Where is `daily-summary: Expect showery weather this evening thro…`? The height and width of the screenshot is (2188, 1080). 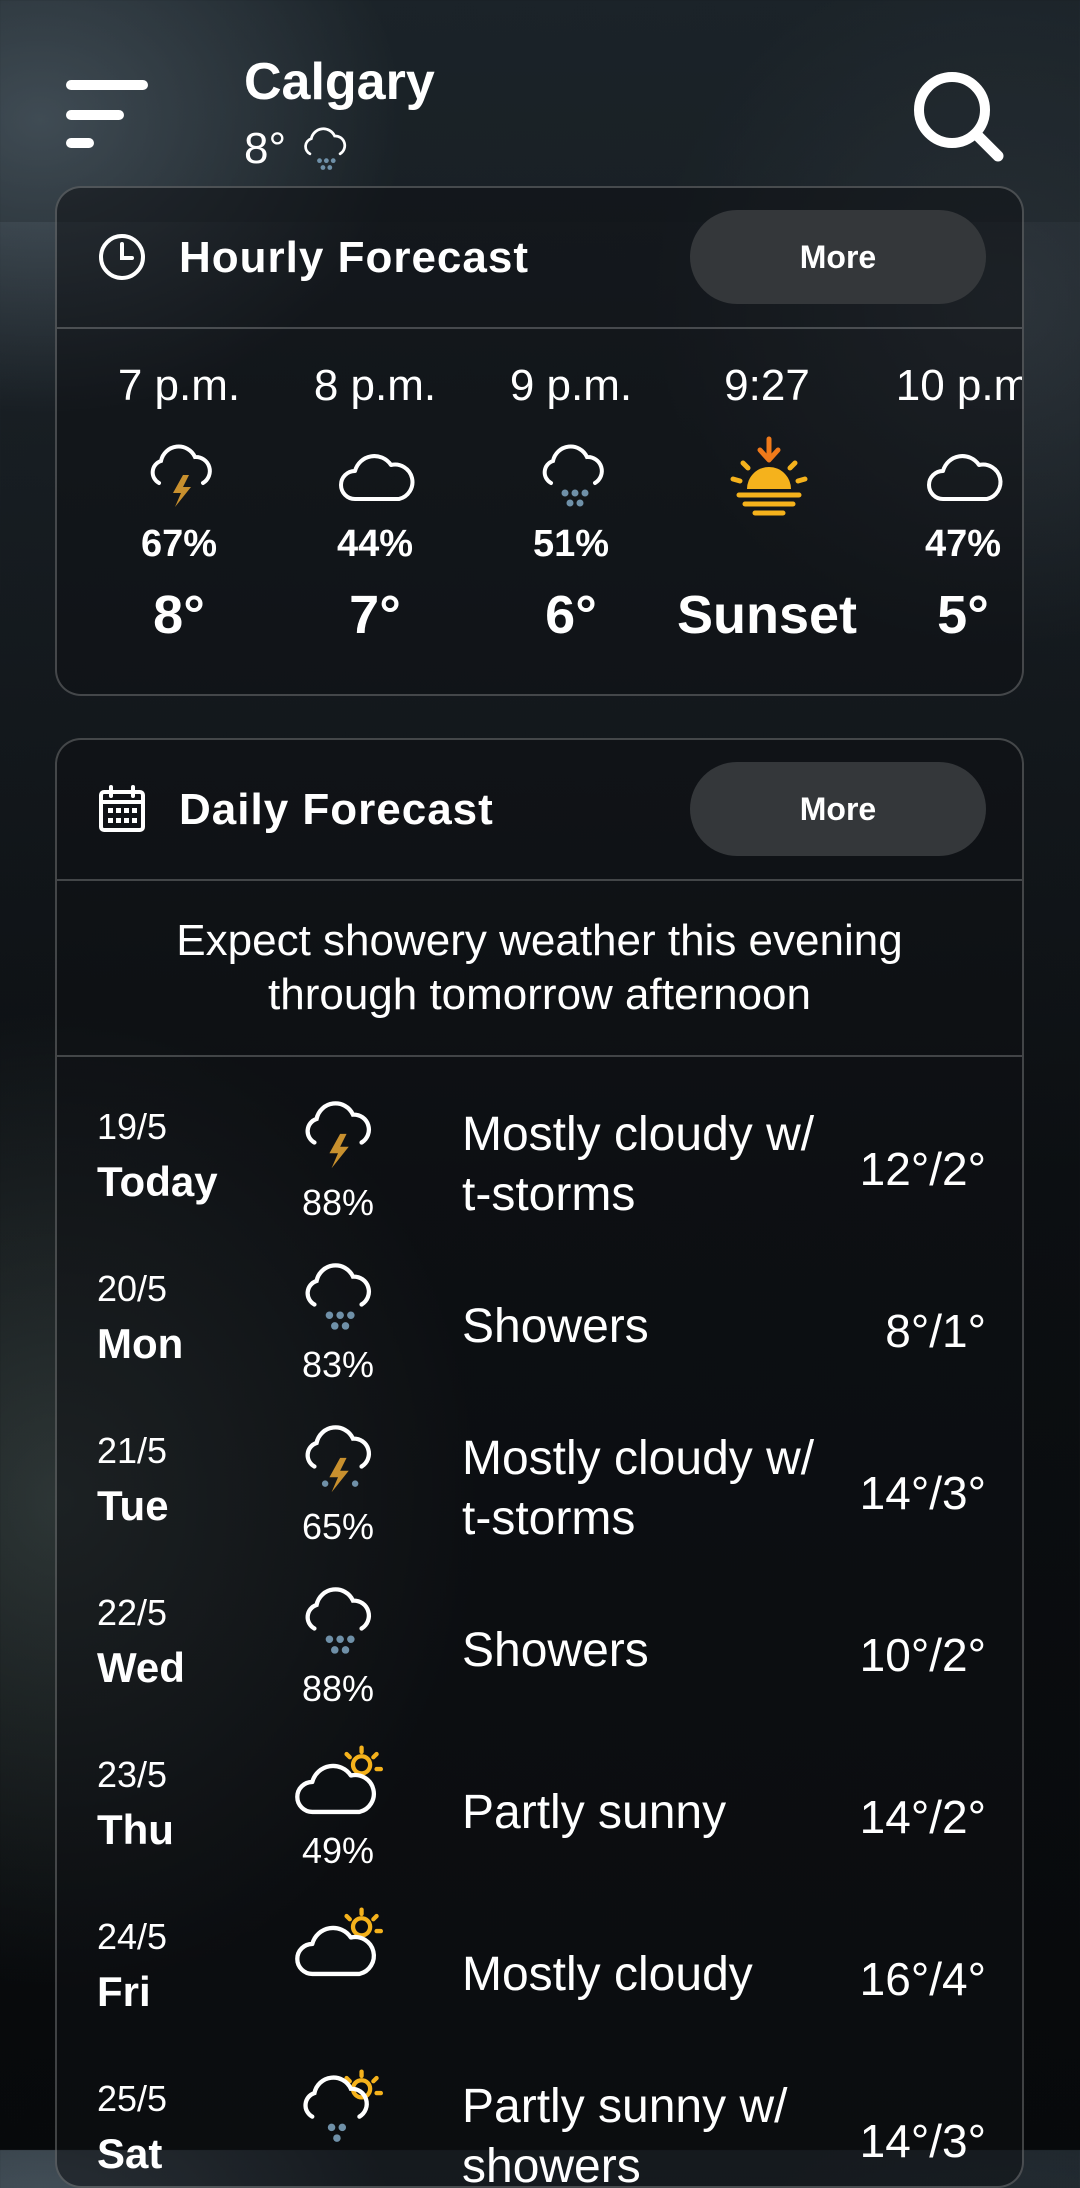 daily-summary: Expect showery weather this evening thro… is located at coordinates (539, 969).